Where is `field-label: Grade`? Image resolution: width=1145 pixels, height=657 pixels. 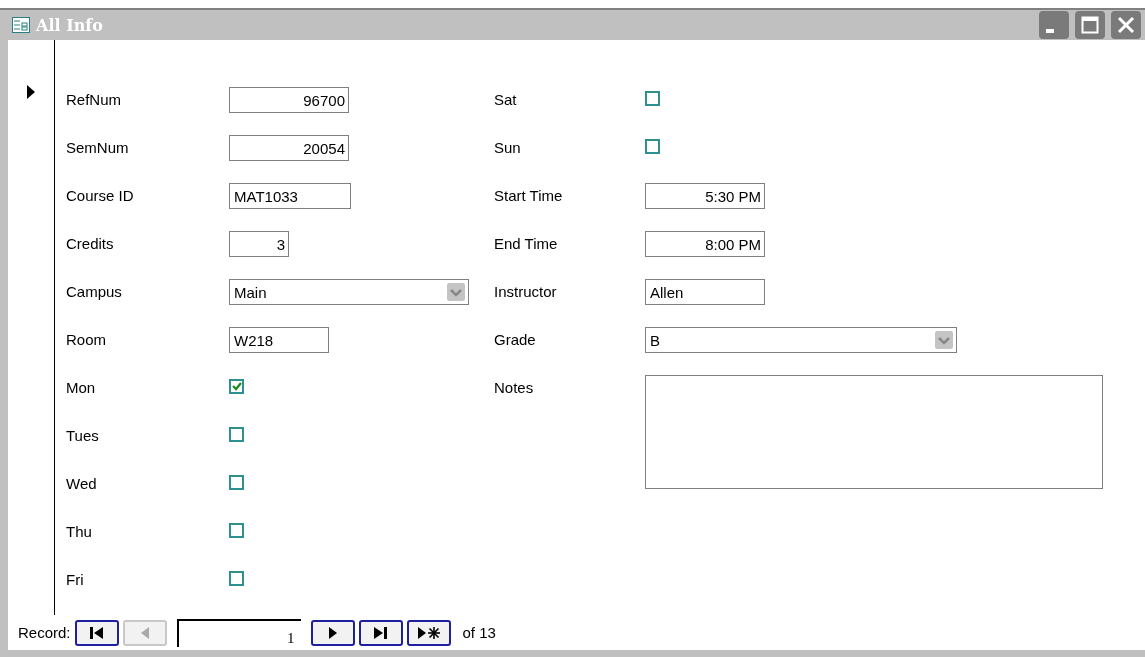
field-label: Grade is located at coordinates (515, 340).